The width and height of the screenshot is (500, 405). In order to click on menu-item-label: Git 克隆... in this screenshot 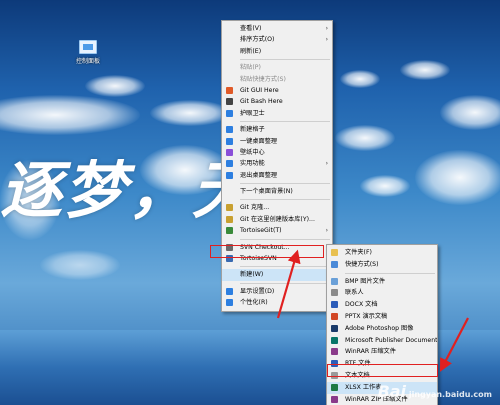, I will do `click(255, 208)`.